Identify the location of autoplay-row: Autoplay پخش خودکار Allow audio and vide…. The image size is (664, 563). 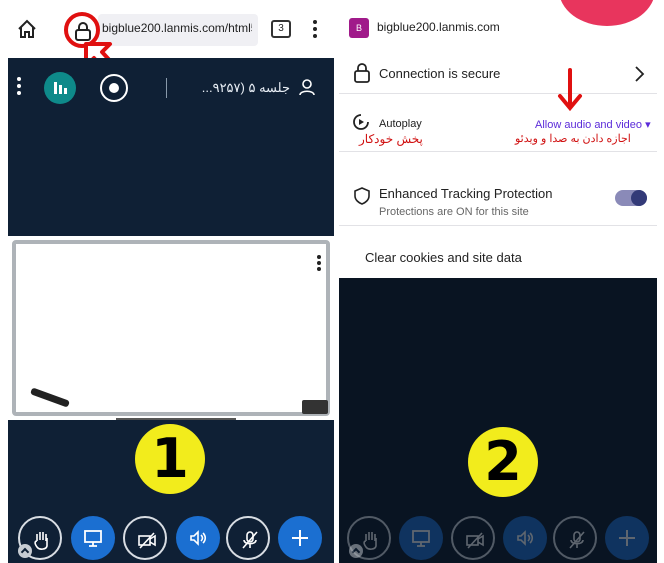
(498, 123).